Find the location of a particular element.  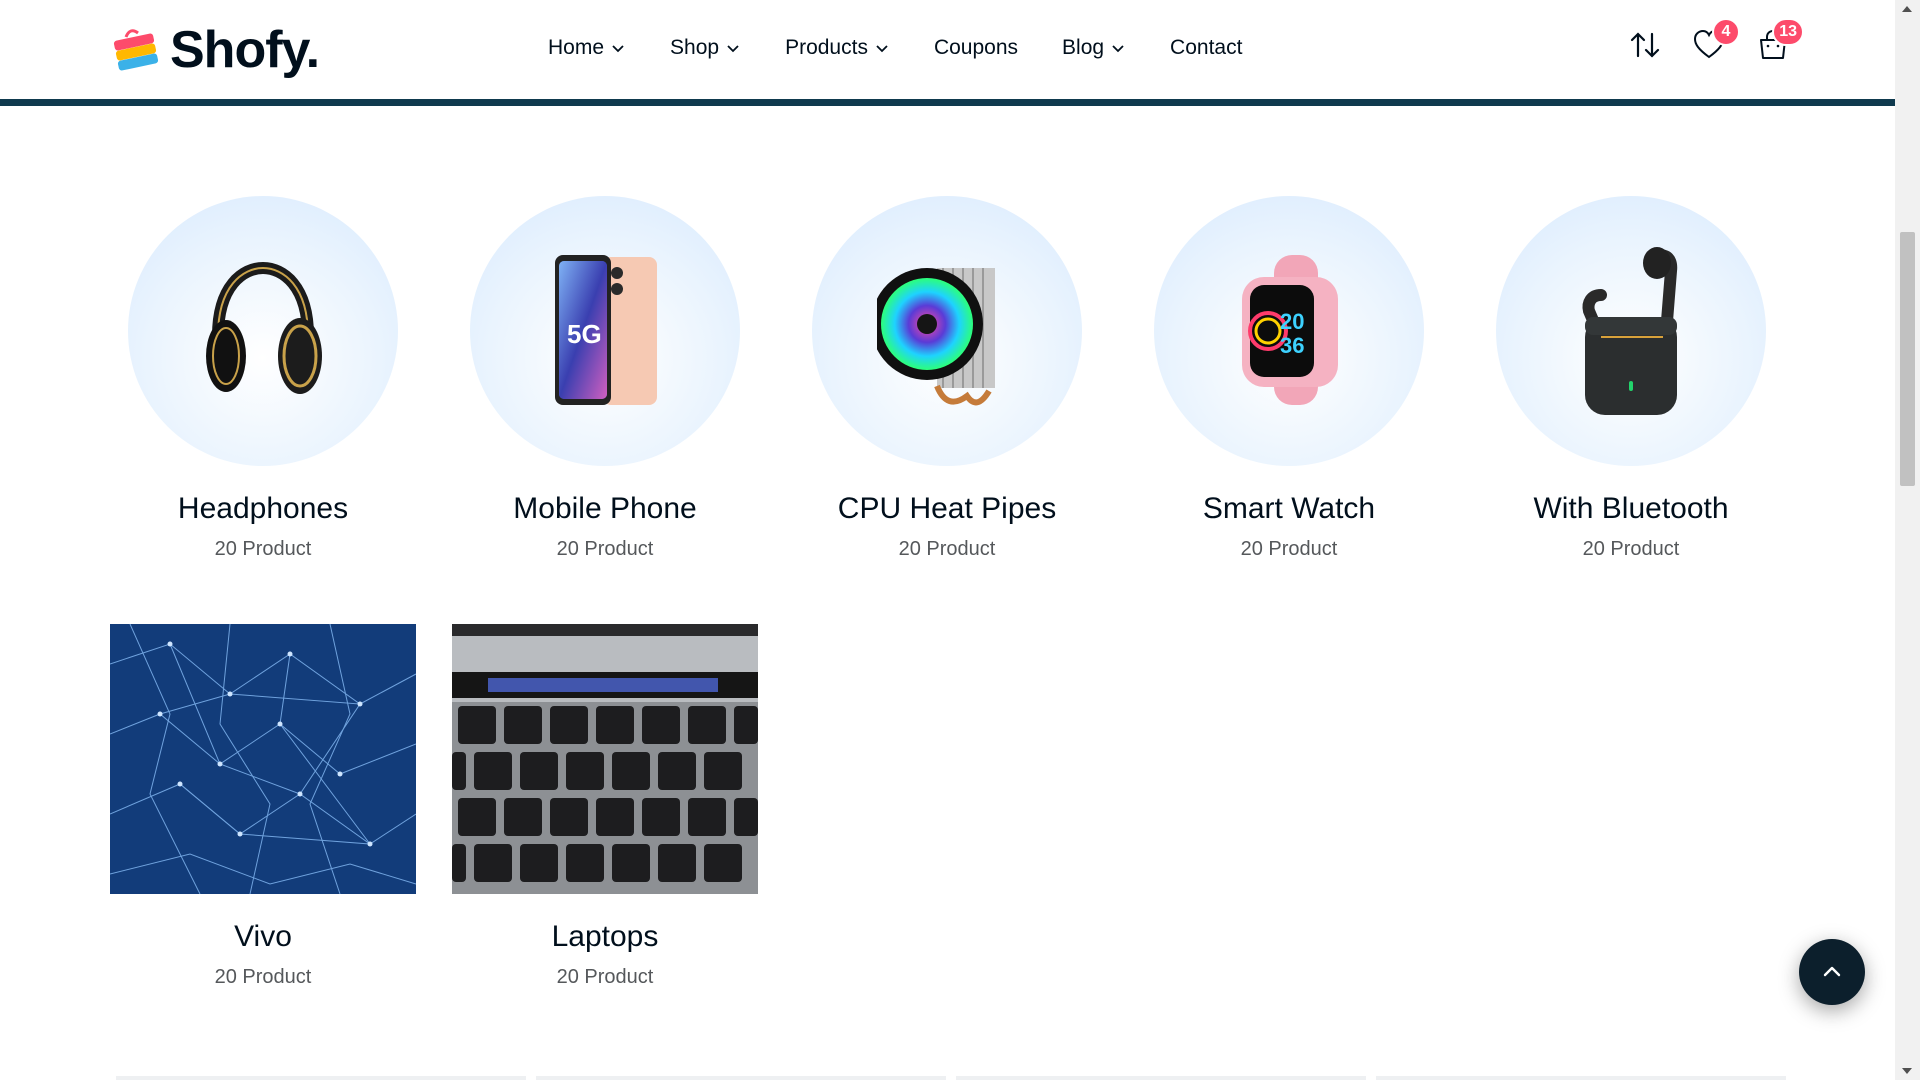

nav-home-label: Home is located at coordinates (576, 47).